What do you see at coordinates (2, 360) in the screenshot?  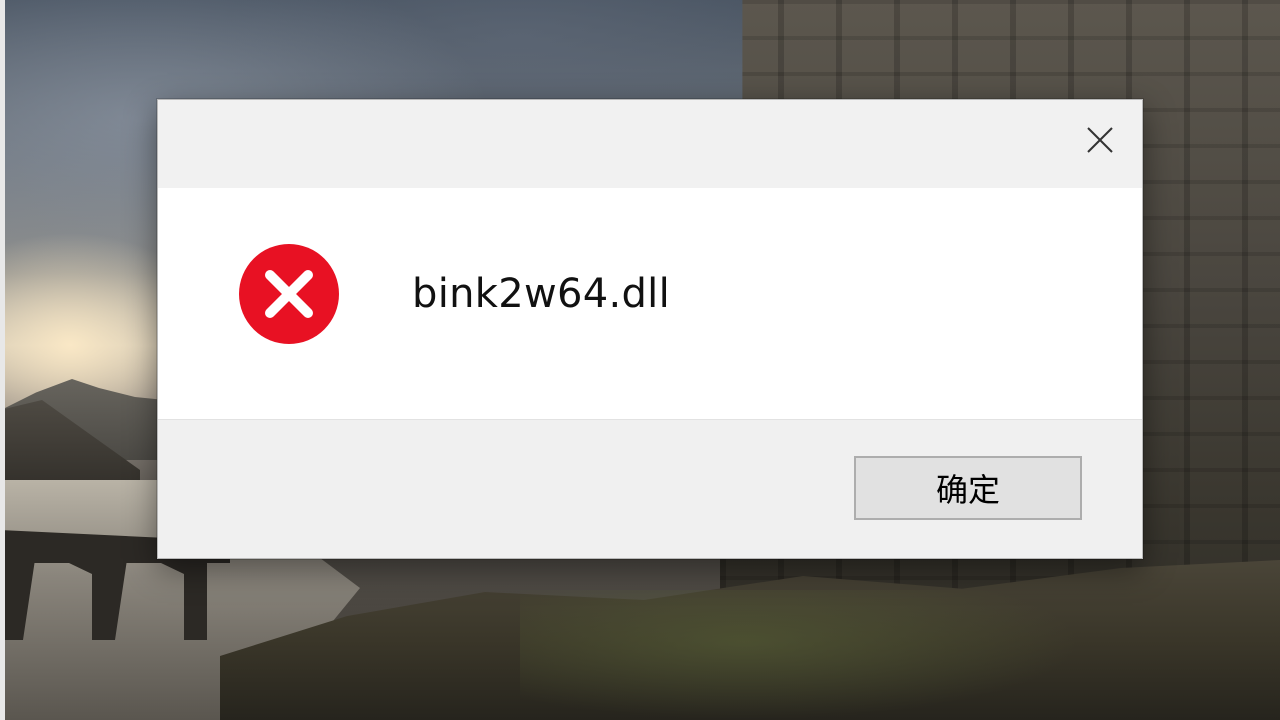 I see `window-edge` at bounding box center [2, 360].